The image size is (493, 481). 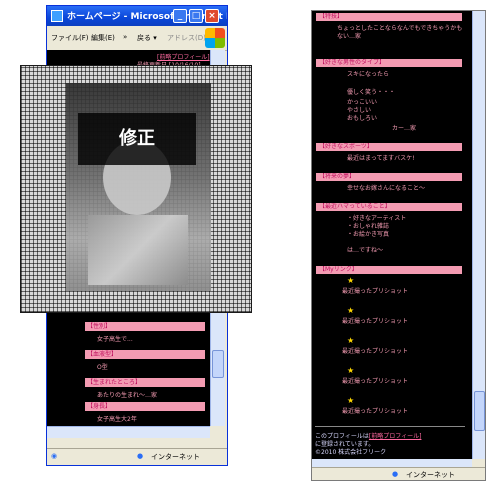 What do you see at coordinates (54, 456) in the screenshot?
I see `ie-status-icon: ◉` at bounding box center [54, 456].